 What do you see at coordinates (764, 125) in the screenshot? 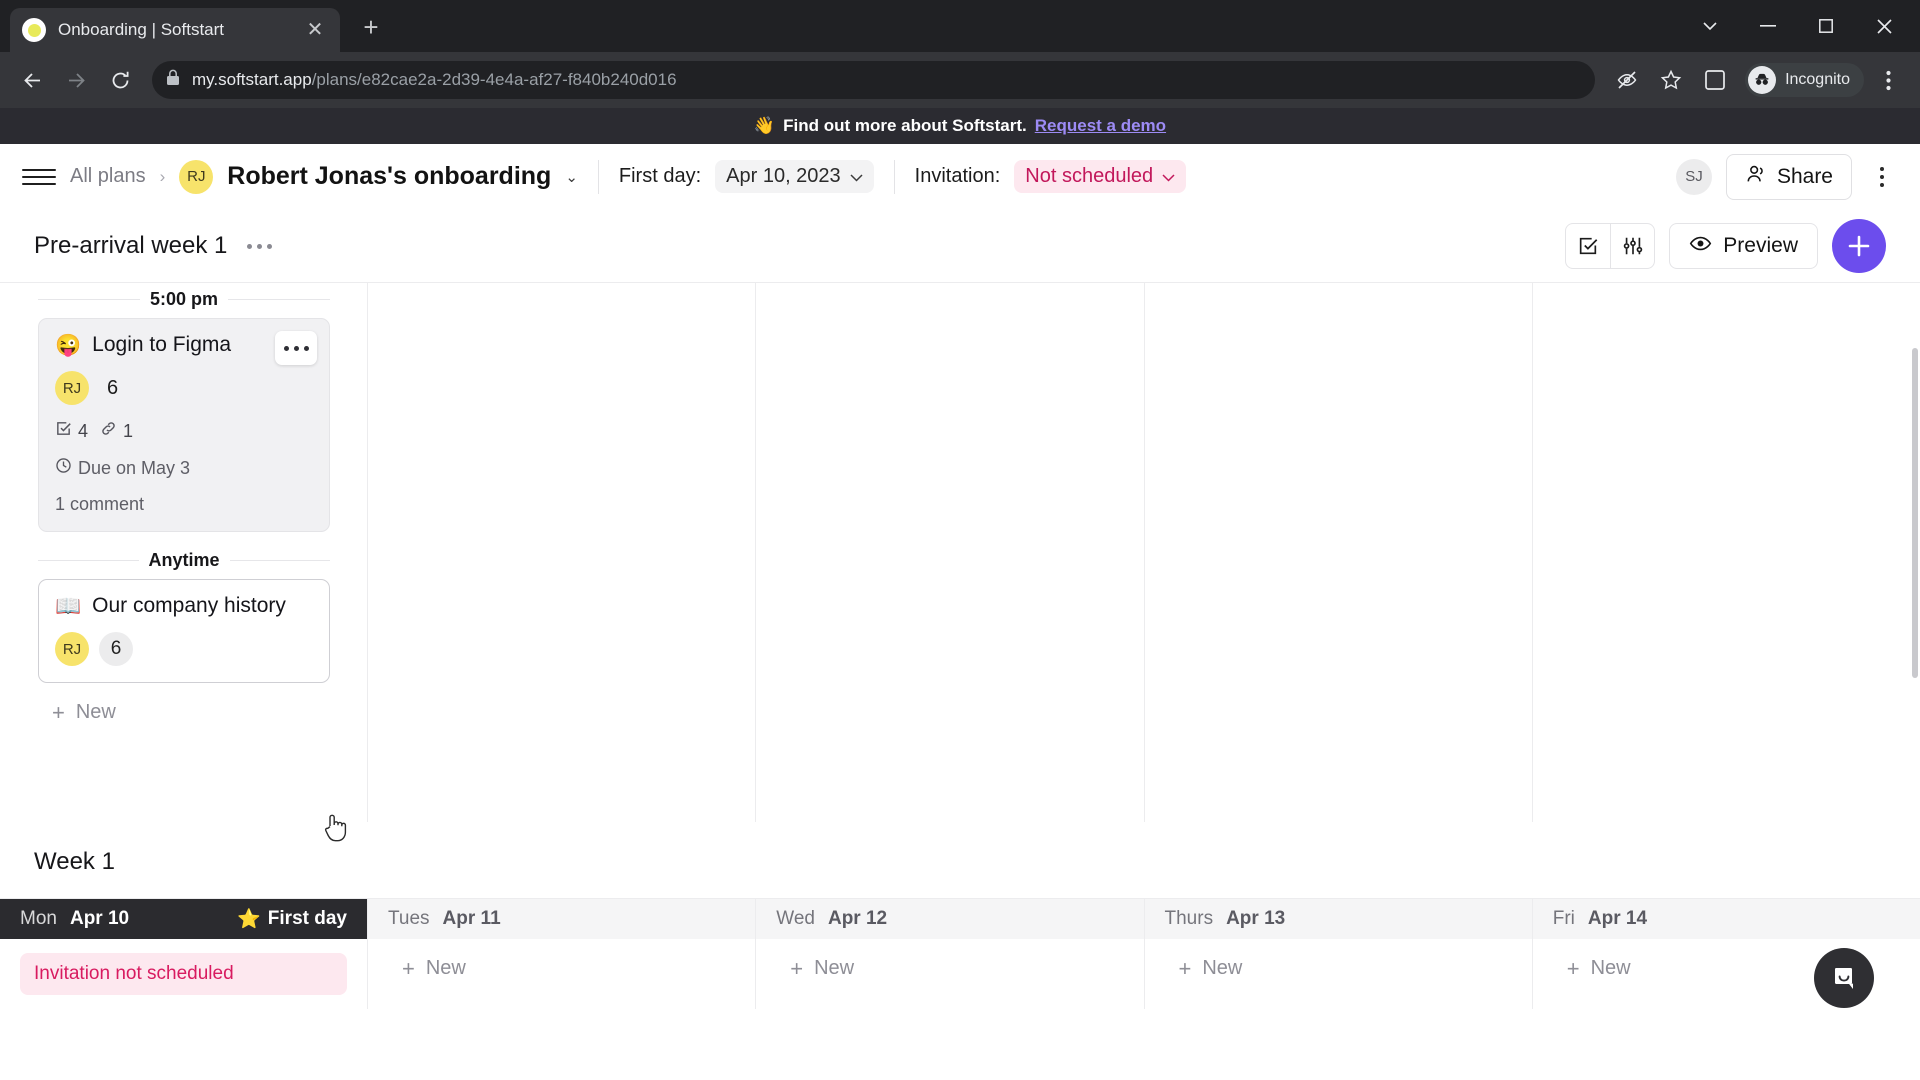
I see `wave-emoji-icon: 👋` at bounding box center [764, 125].